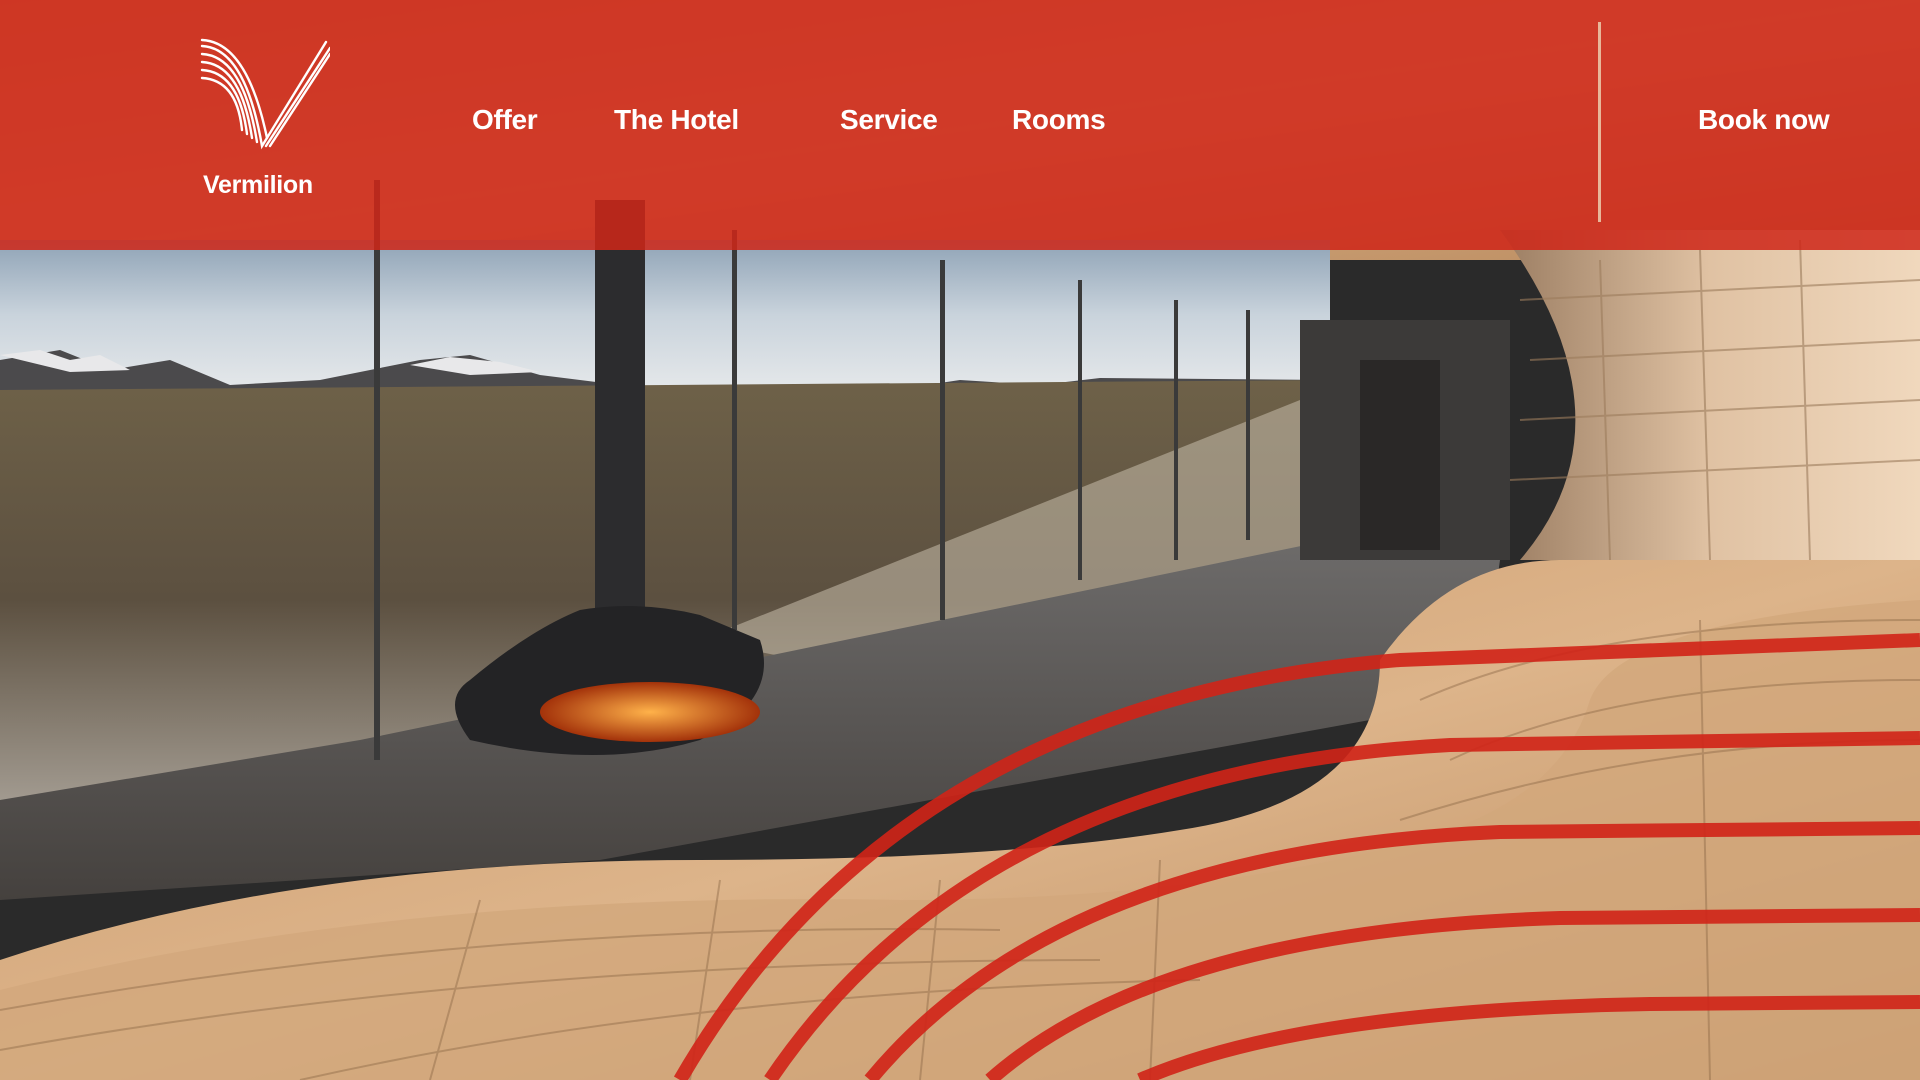  I want to click on nav-rooms: Rooms, so click(1059, 120).